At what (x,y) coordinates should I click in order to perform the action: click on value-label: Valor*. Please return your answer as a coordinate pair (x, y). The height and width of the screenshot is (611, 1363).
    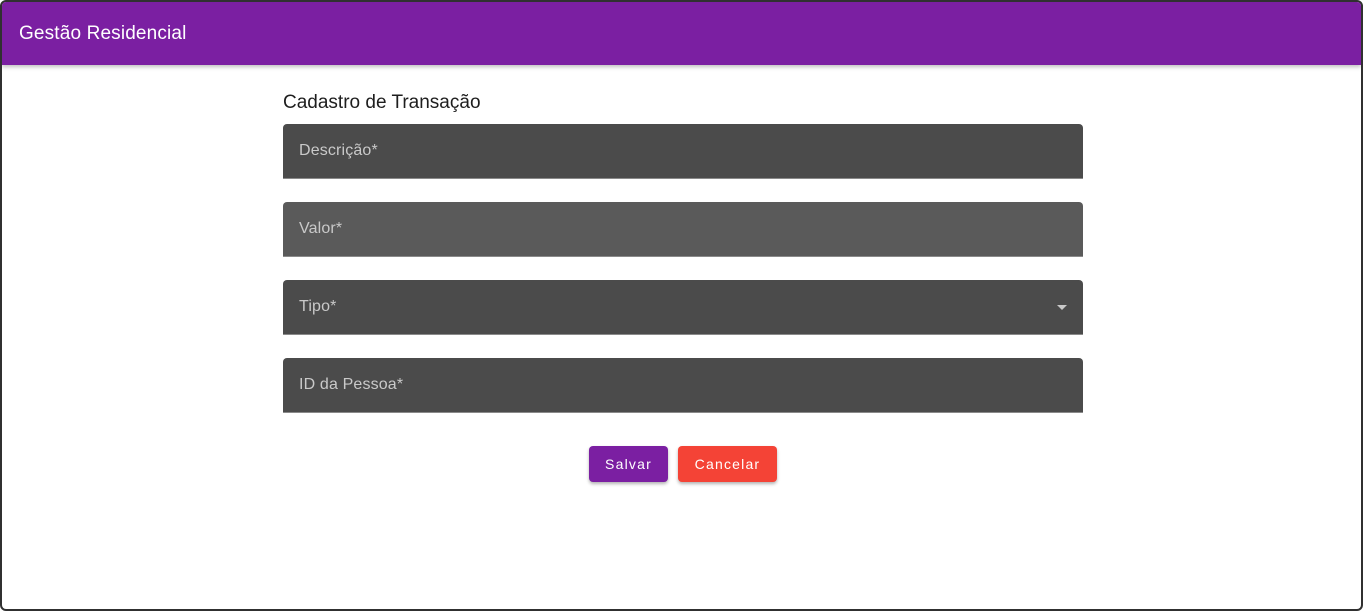
    Looking at the image, I should click on (321, 228).